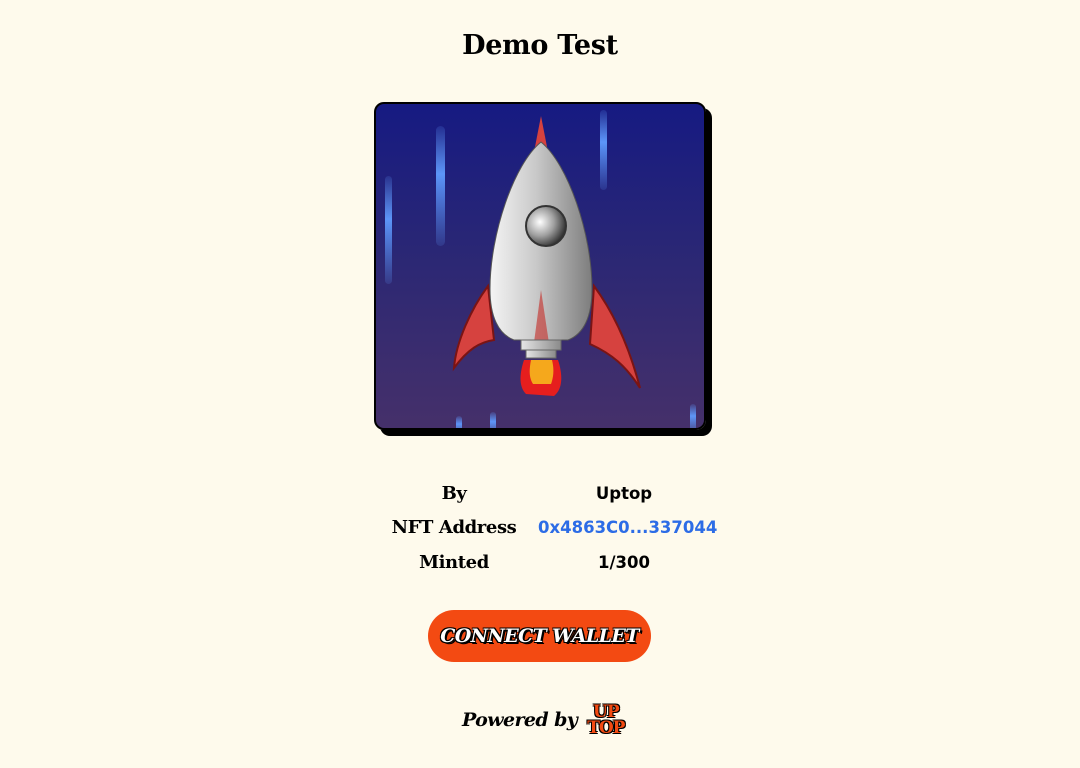  Describe the element at coordinates (454, 562) in the screenshot. I see `minted-label: Minted` at that location.